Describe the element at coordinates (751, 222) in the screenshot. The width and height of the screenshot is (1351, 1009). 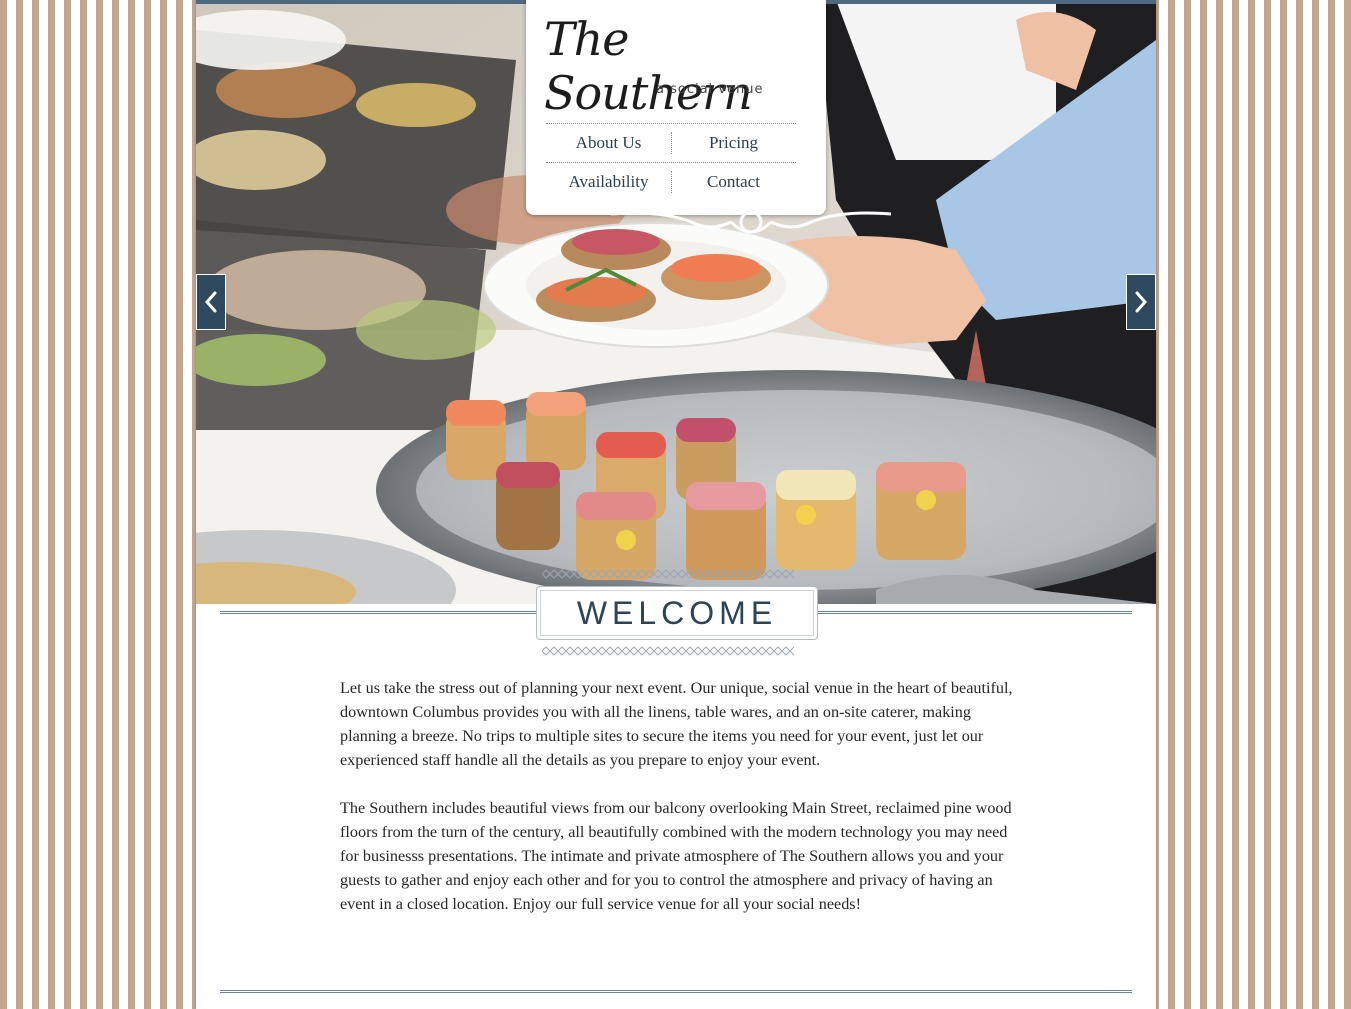
I see `flourish-ornament` at that location.